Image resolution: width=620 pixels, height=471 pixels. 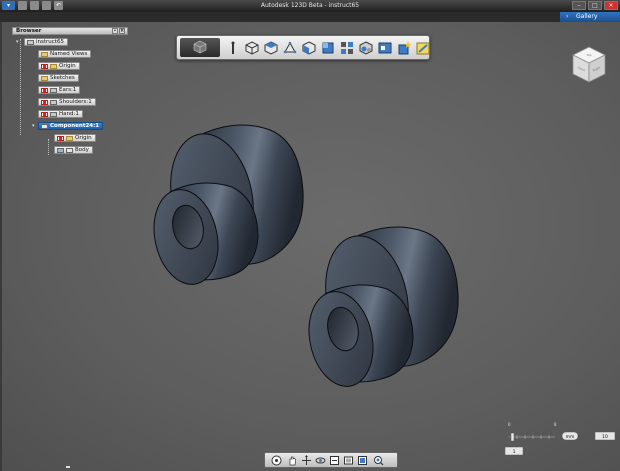 I want to click on tree-node-chip: Hand:1, so click(x=60, y=114).